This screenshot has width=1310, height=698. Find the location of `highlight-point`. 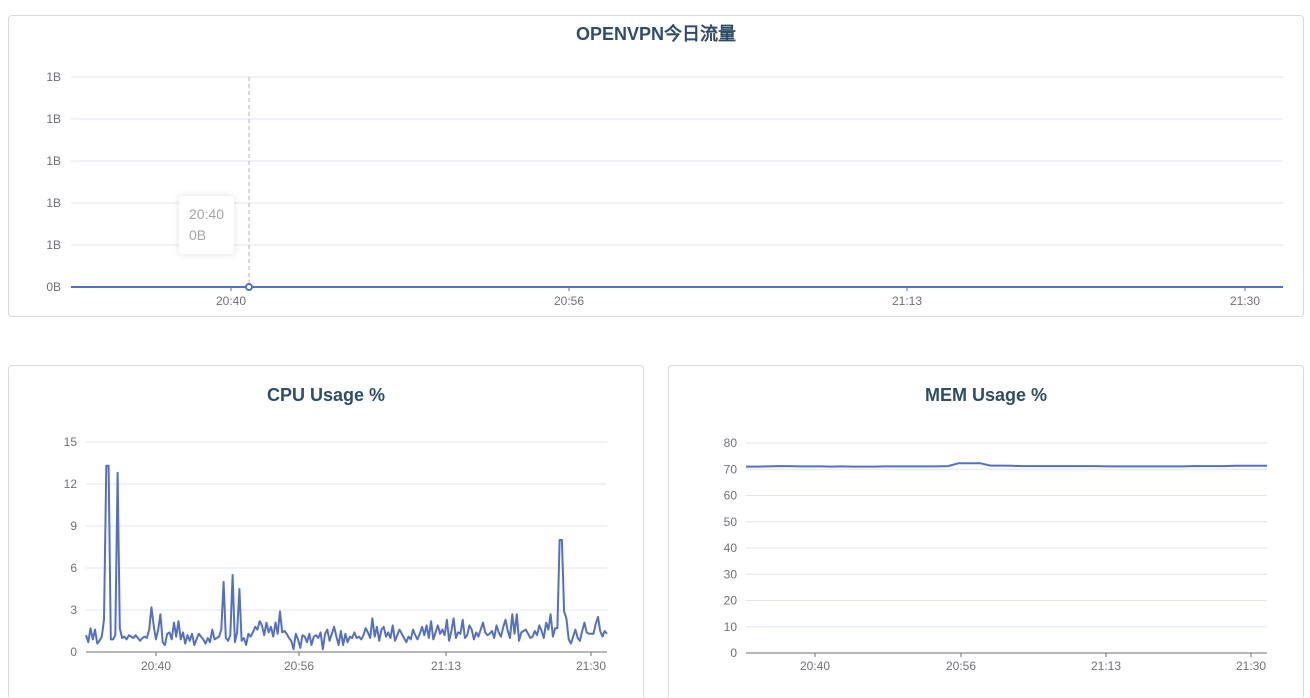

highlight-point is located at coordinates (249, 287).